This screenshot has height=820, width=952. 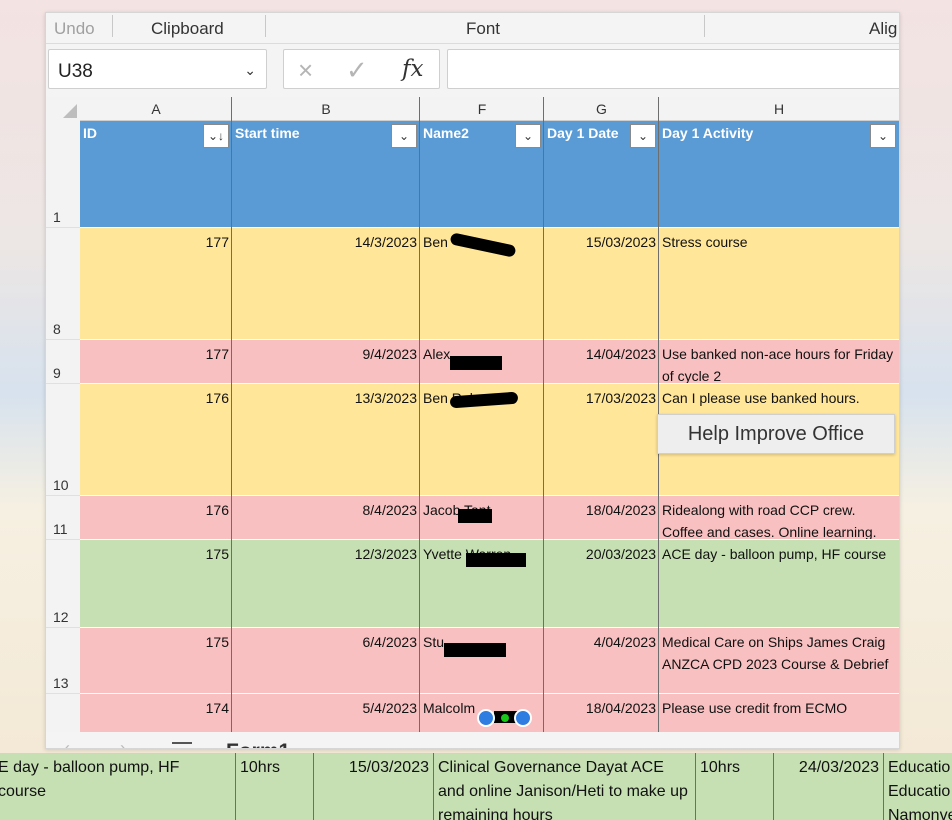 I want to click on row-header, so click(x=63, y=713).